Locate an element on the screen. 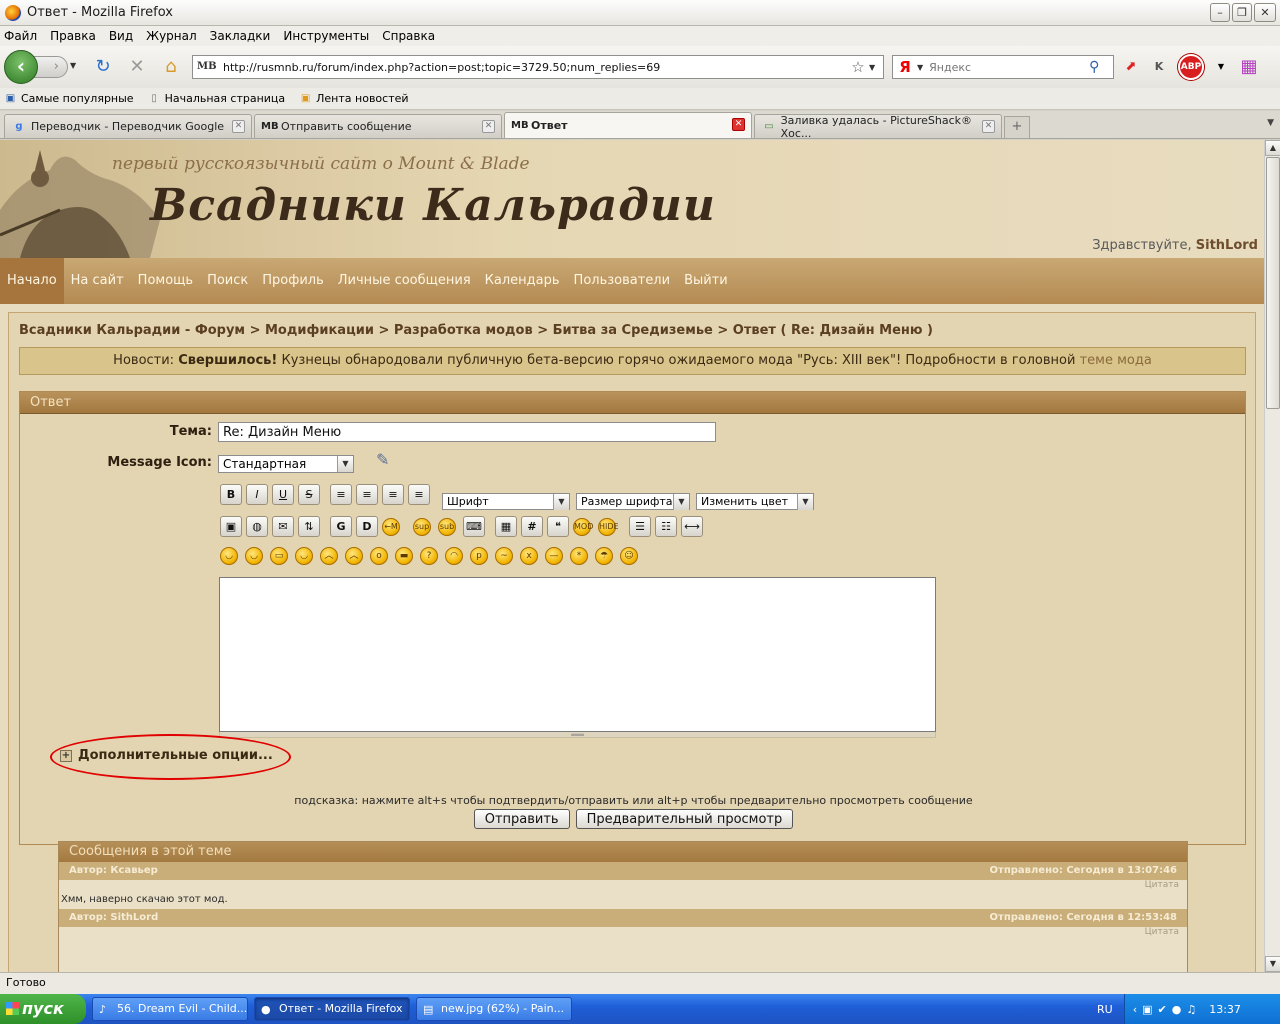 Image resolution: width=1280 pixels, height=1024 pixels. cool-smiley-icon: ▬ is located at coordinates (404, 556).